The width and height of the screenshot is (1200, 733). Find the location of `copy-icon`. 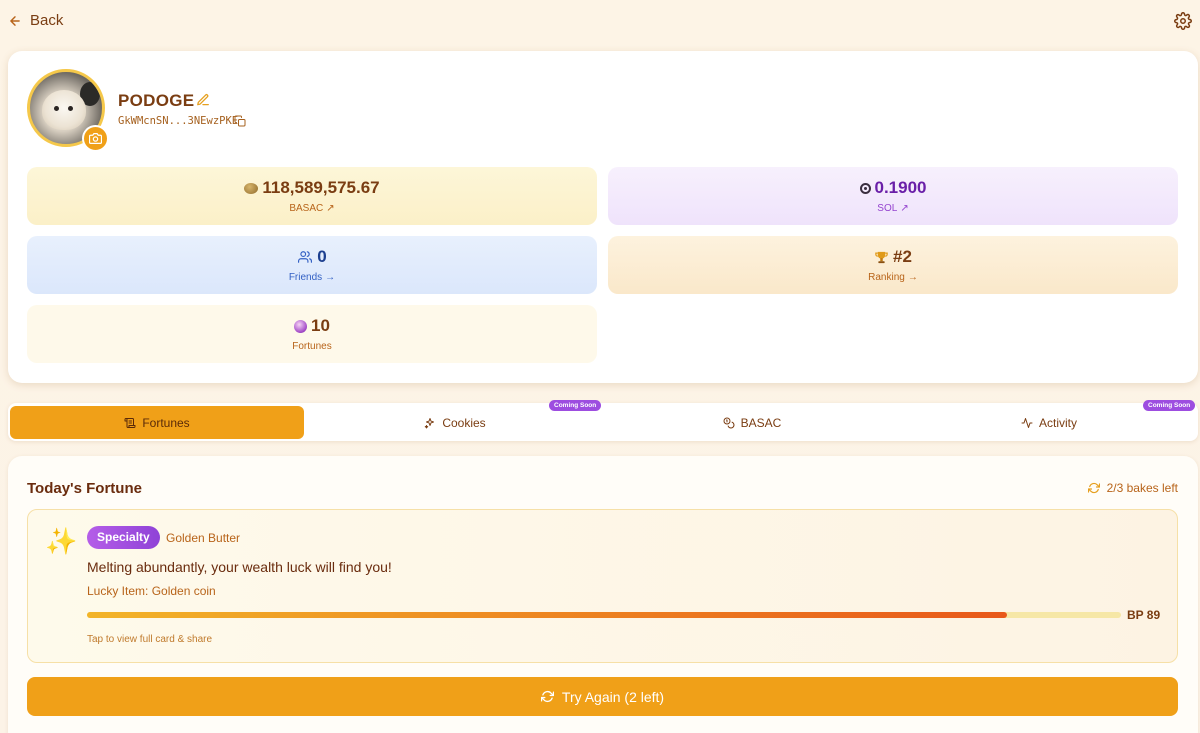

copy-icon is located at coordinates (240, 121).